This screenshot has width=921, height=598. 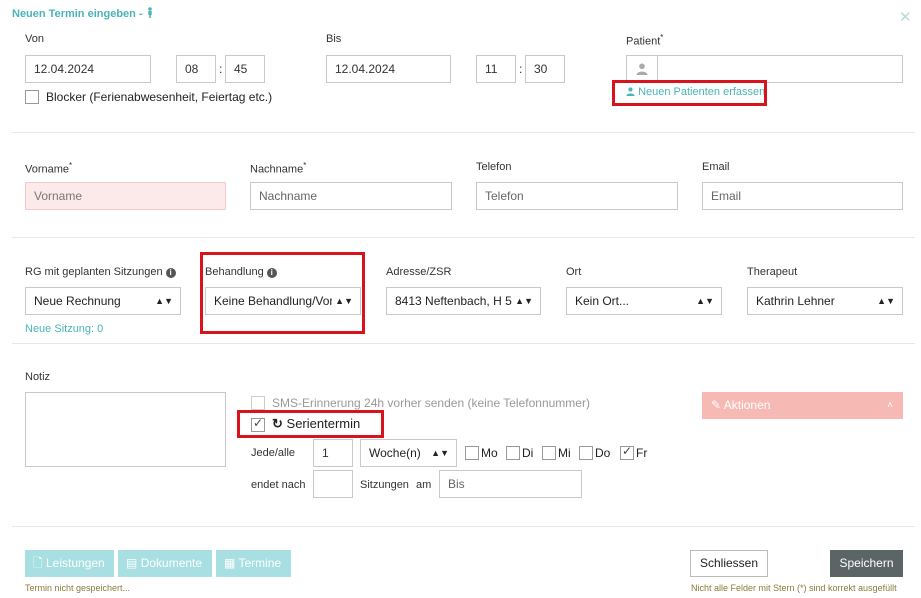 I want to click on bis-label: Bis, so click(x=334, y=39).